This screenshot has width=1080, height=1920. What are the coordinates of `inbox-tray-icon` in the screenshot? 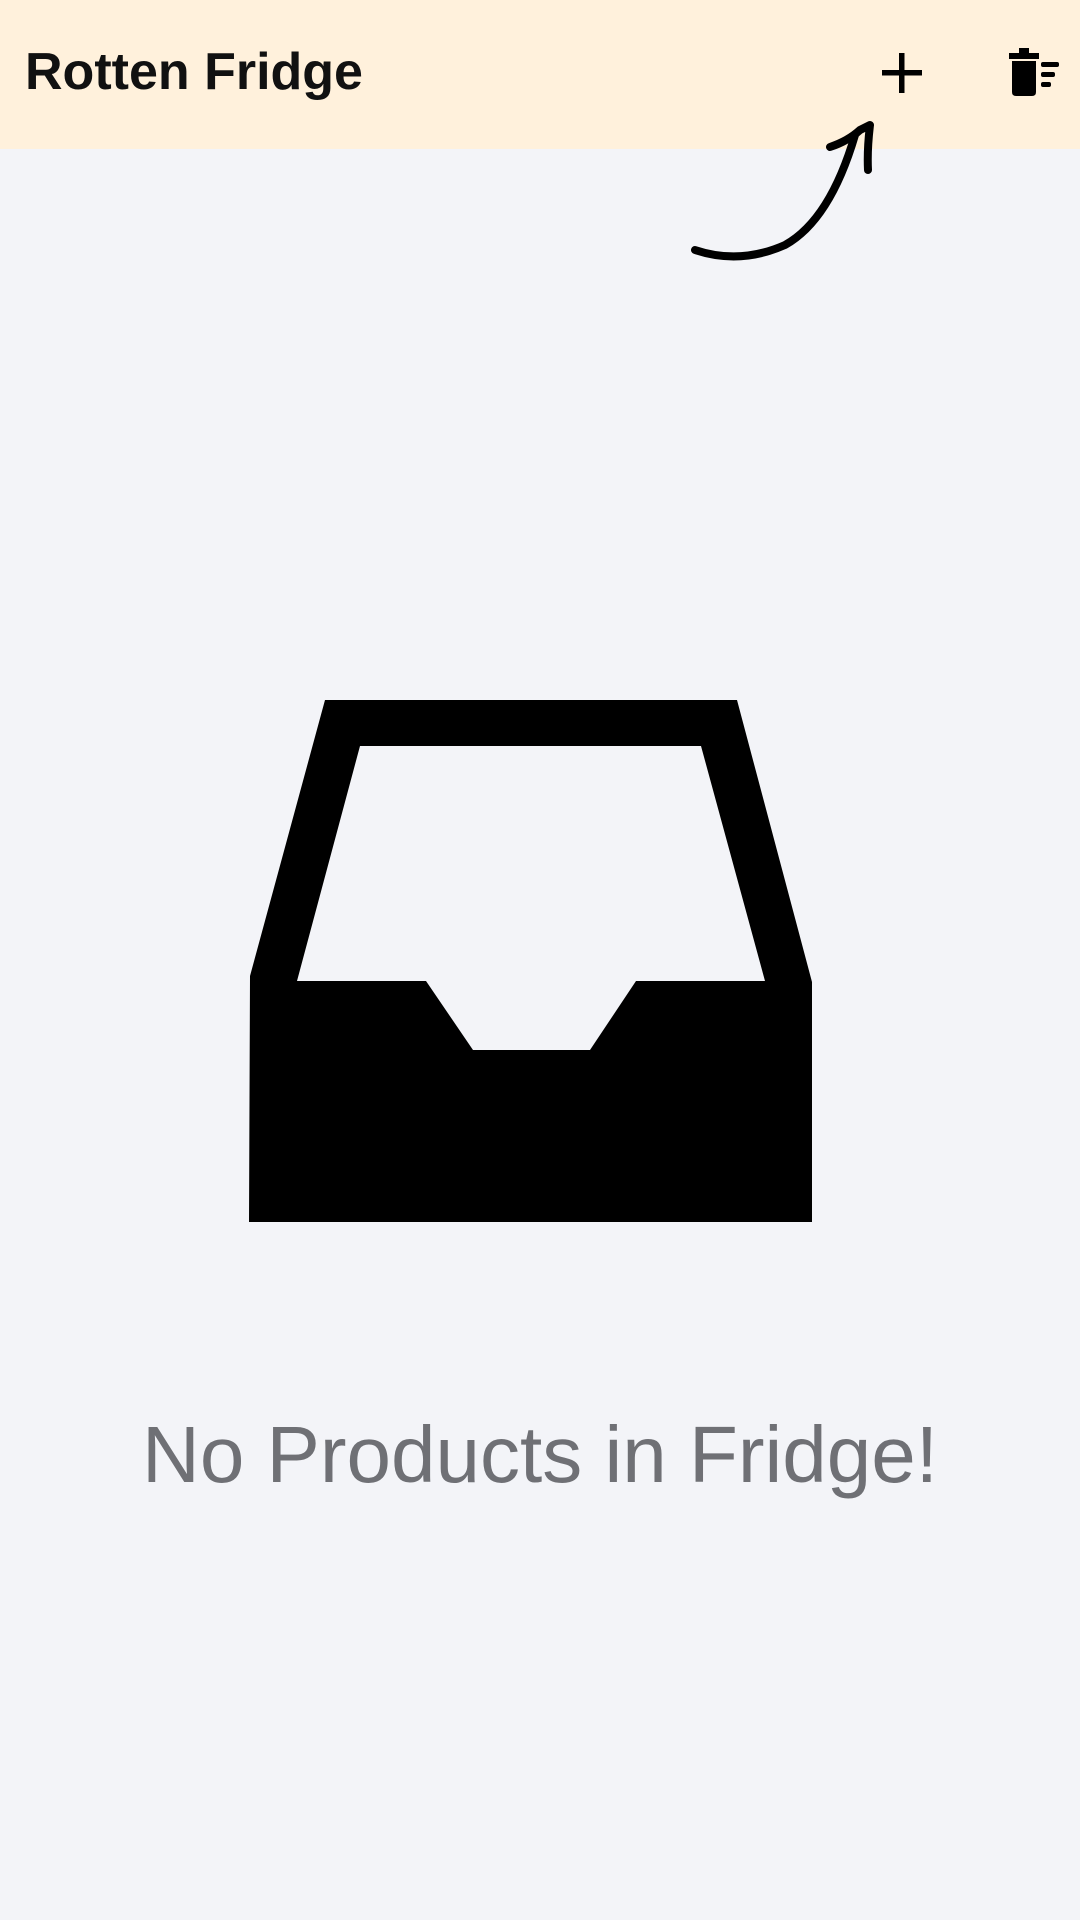 It's located at (530, 961).